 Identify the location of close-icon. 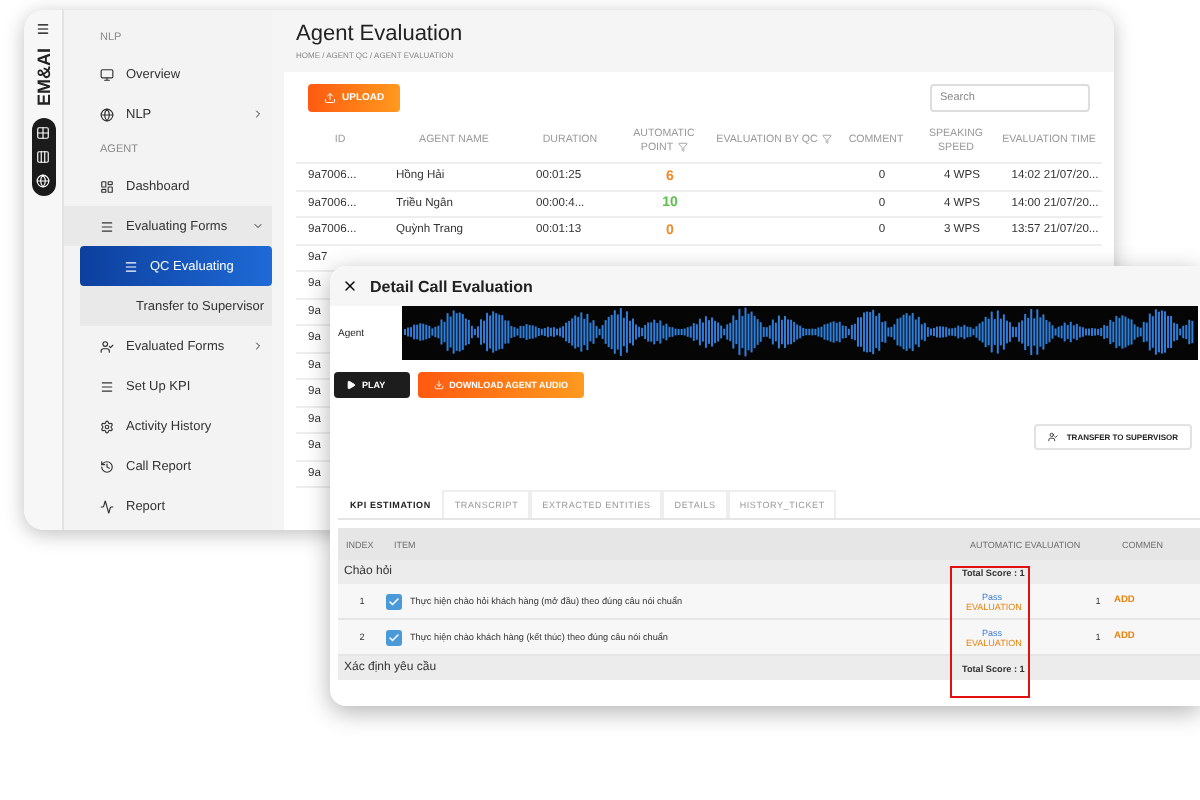
(350, 286).